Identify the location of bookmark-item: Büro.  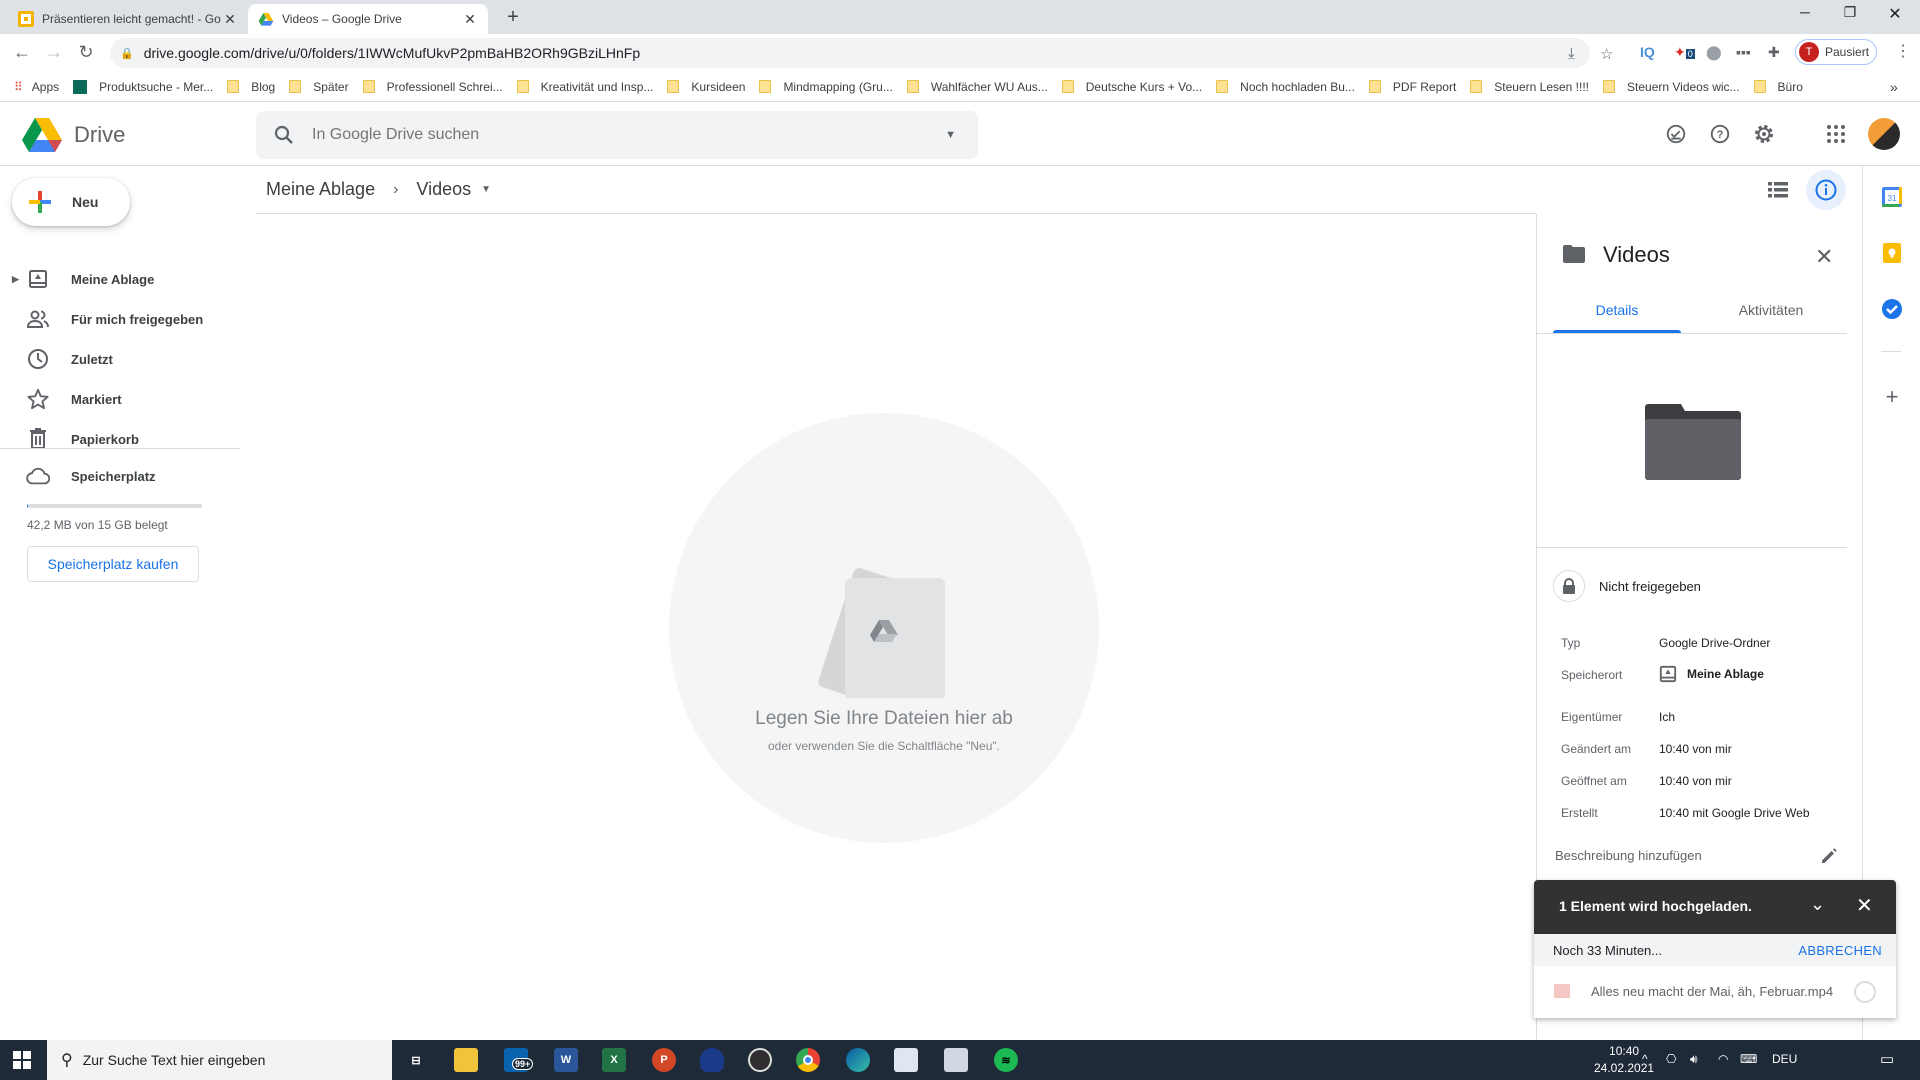
(1778, 87).